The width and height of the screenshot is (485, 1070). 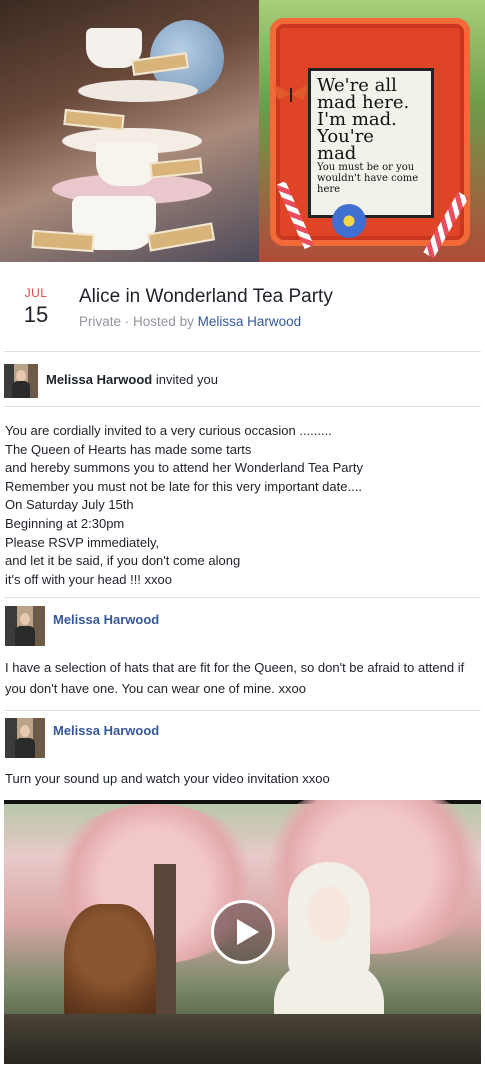 What do you see at coordinates (248, 932) in the screenshot?
I see `play-icon` at bounding box center [248, 932].